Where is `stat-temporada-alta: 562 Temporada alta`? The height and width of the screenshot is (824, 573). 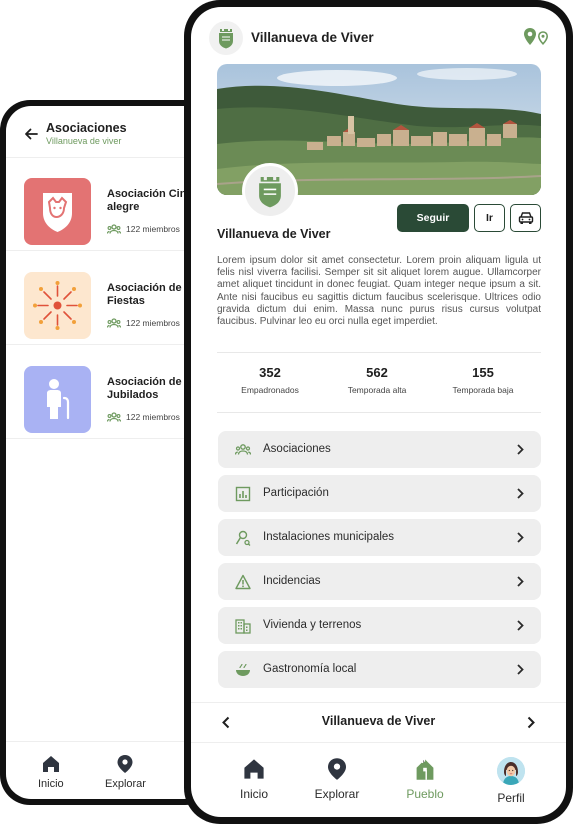 stat-temporada-alta: 562 Temporada alta is located at coordinates (377, 380).